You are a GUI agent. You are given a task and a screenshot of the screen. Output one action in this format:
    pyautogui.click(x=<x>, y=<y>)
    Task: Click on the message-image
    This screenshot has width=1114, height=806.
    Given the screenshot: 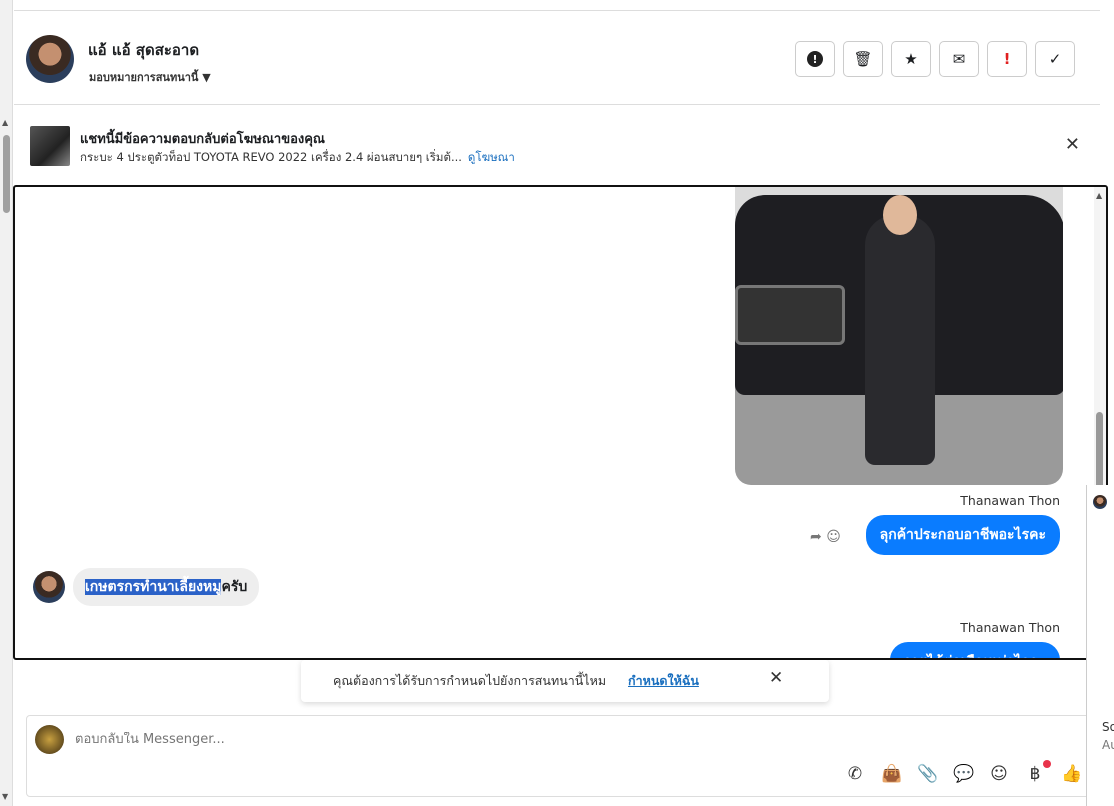 What is the action you would take?
    pyautogui.click(x=899, y=336)
    